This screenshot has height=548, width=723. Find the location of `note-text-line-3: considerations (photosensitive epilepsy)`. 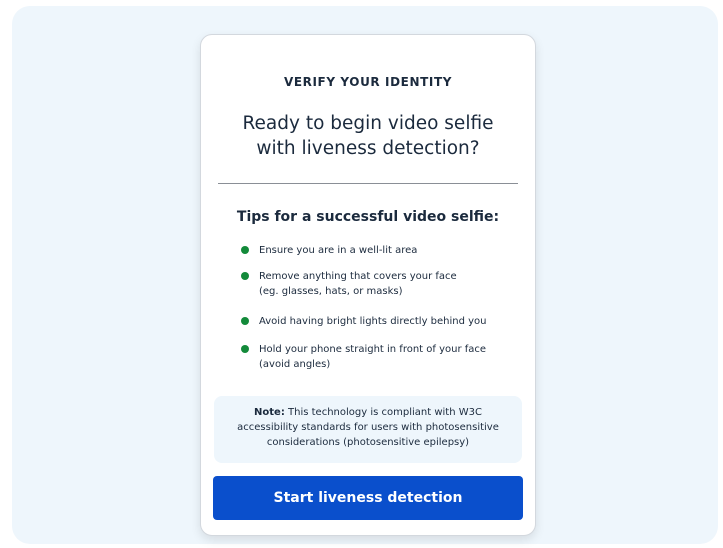

note-text-line-3: considerations (photosensitive epilepsy) is located at coordinates (368, 442).